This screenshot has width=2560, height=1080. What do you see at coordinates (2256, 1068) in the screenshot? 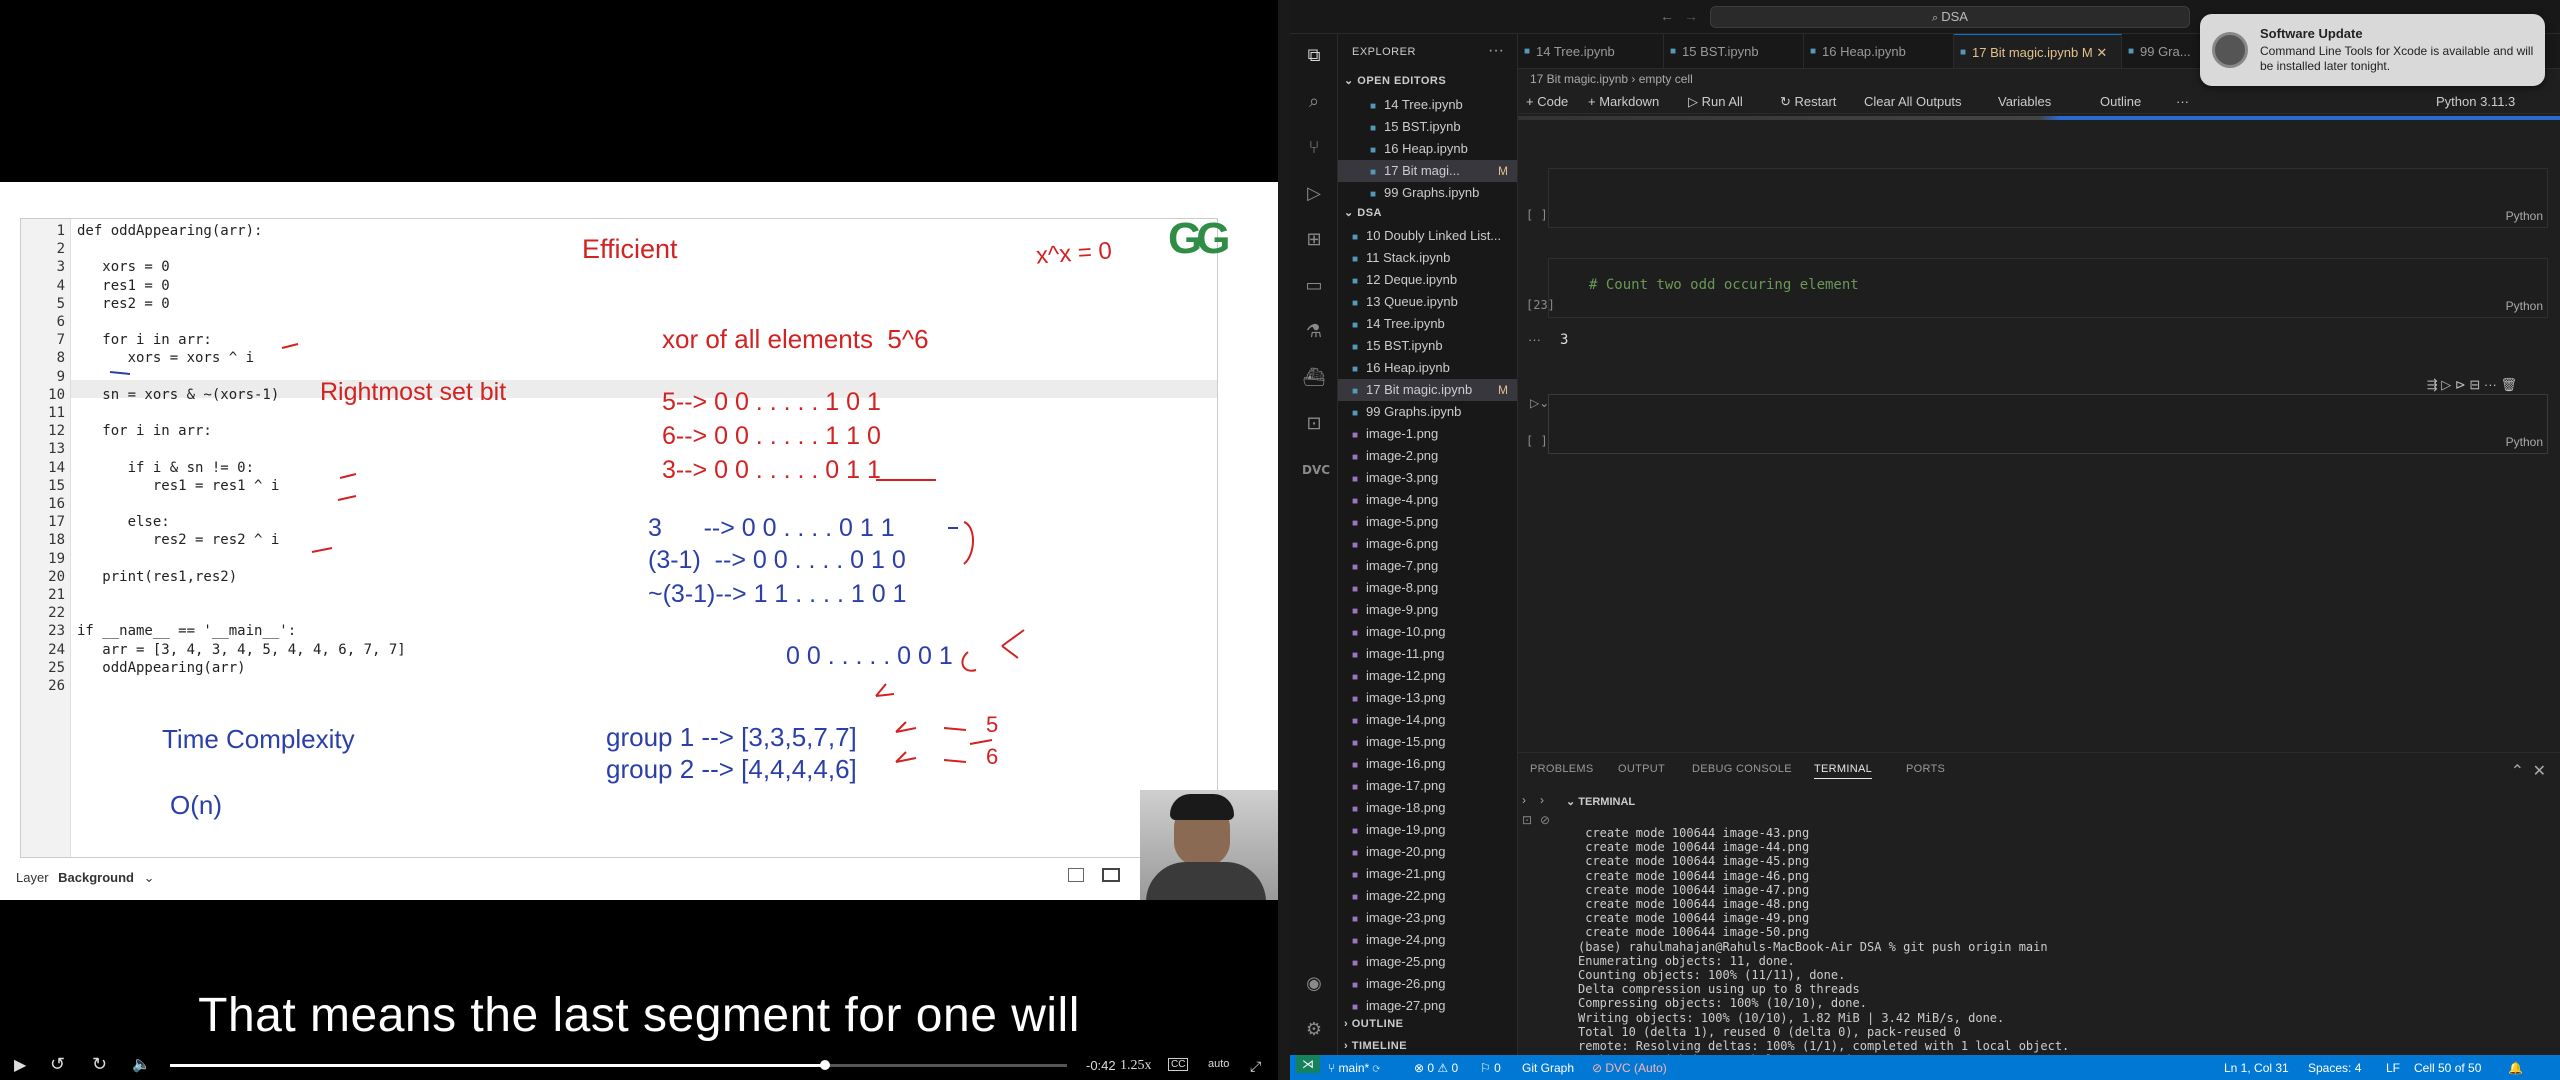
I see `cursor-position: Ln 1, Col 31` at bounding box center [2256, 1068].